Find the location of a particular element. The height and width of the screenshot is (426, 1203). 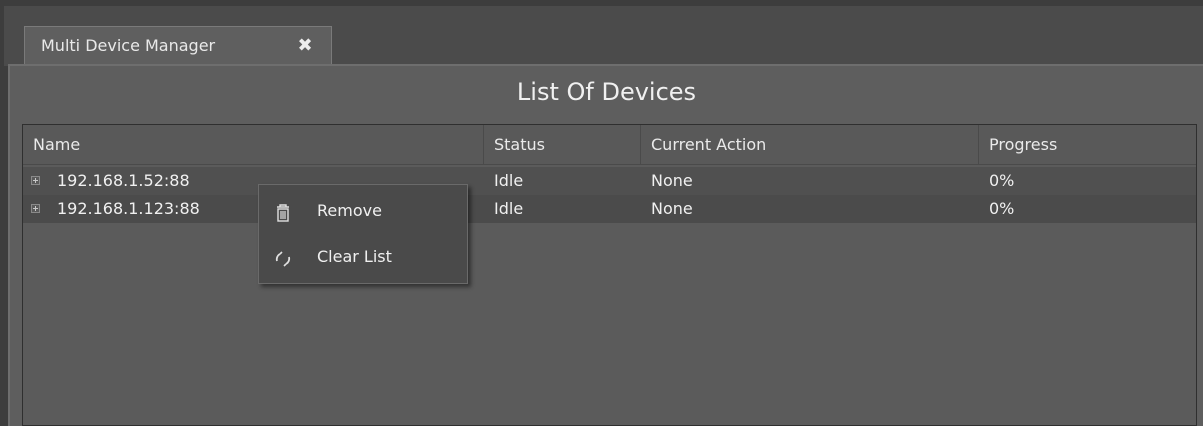

panel-title: List Of Devices is located at coordinates (606, 92).